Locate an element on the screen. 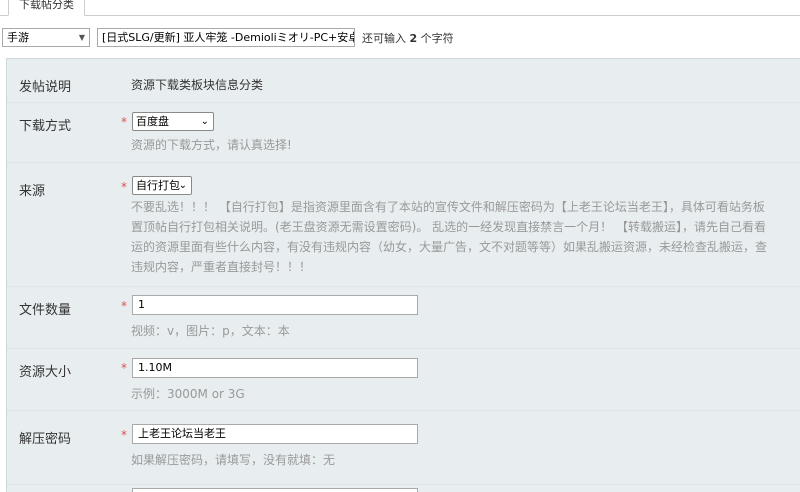 This screenshot has height=492, width=800. thread-title-input: [日式SLG/更新] 亚人牢笼 -Demioliミオリ-PC+安卓 v1.0 is located at coordinates (226, 37).